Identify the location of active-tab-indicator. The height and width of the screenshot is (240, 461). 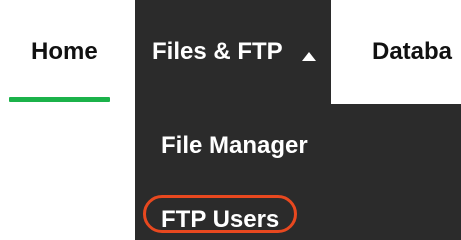
(59, 99).